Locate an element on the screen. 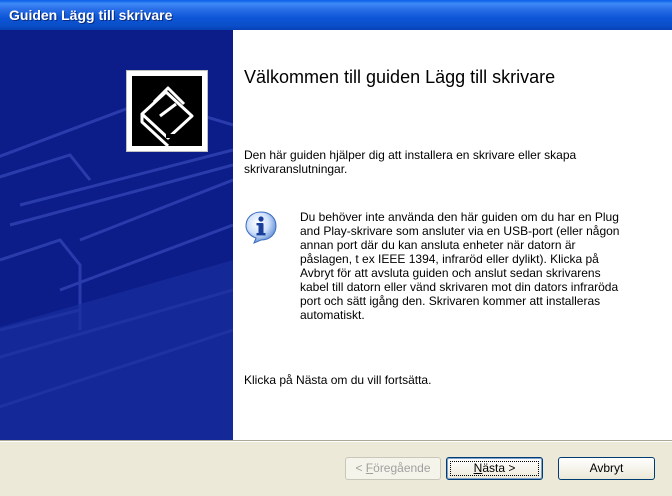 The height and width of the screenshot is (496, 672). window-title: Guiden Lägg till skrivare is located at coordinates (91, 15).